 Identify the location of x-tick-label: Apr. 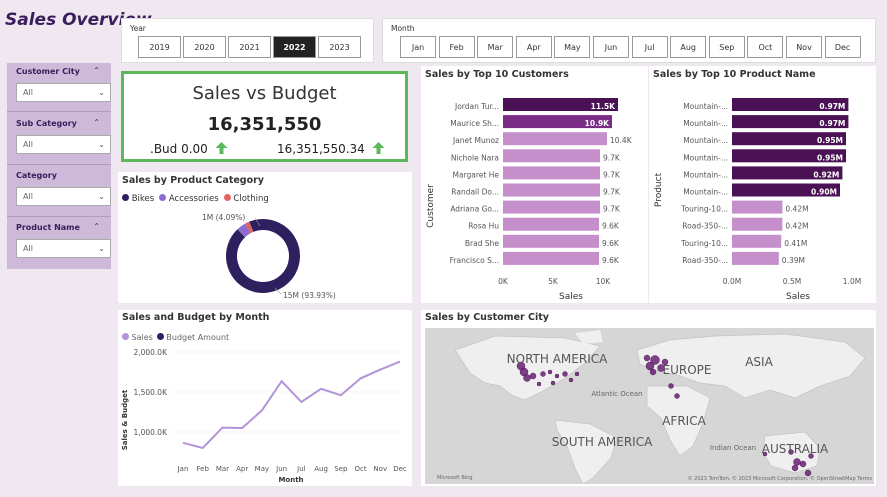
(242, 469).